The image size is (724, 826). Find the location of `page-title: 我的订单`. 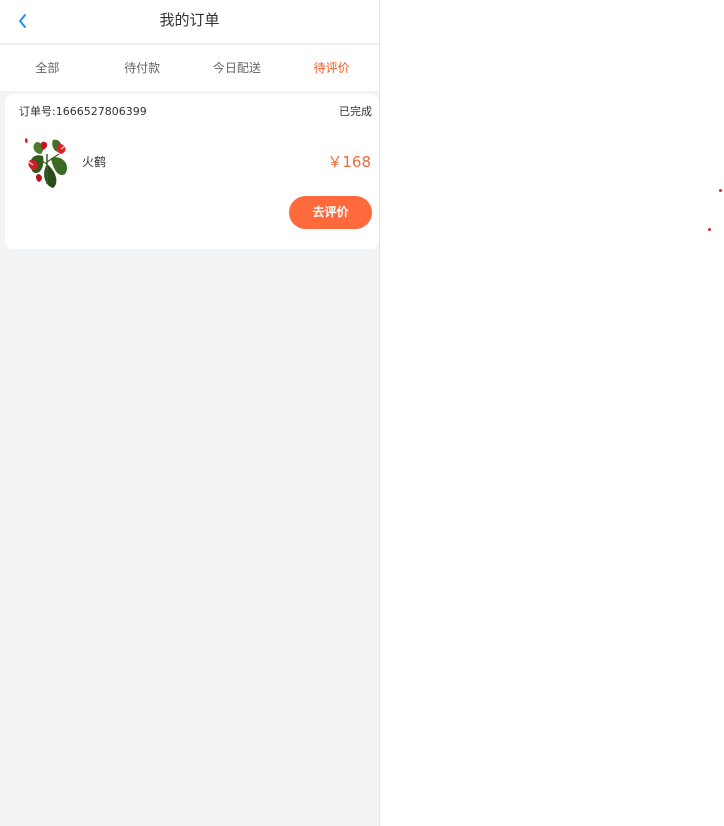

page-title: 我的订单 is located at coordinates (189, 20).